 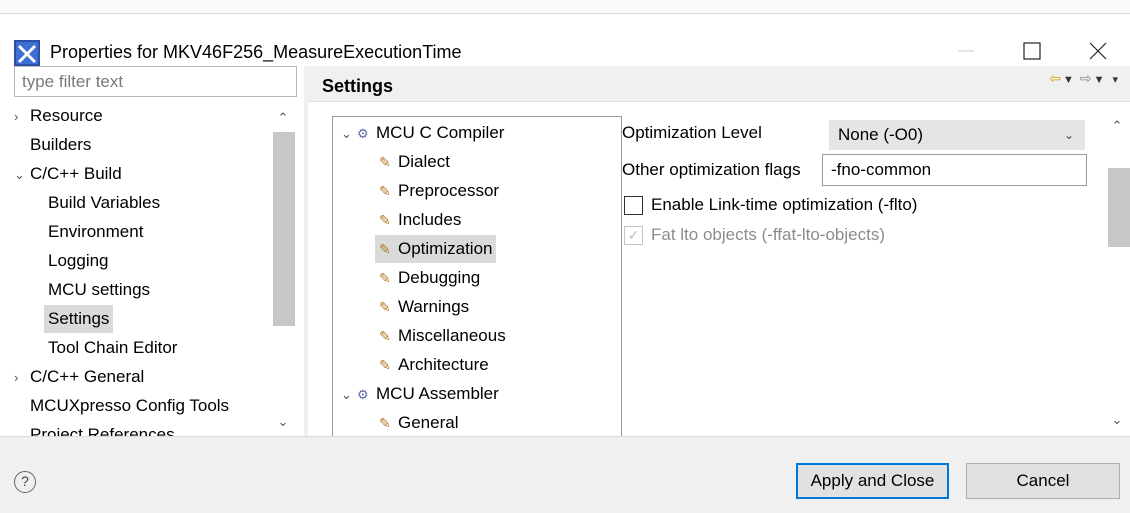 I want to click on page-nav: ⇦ ▼ ⇨ ▼ ▾, so click(x=1086, y=78).